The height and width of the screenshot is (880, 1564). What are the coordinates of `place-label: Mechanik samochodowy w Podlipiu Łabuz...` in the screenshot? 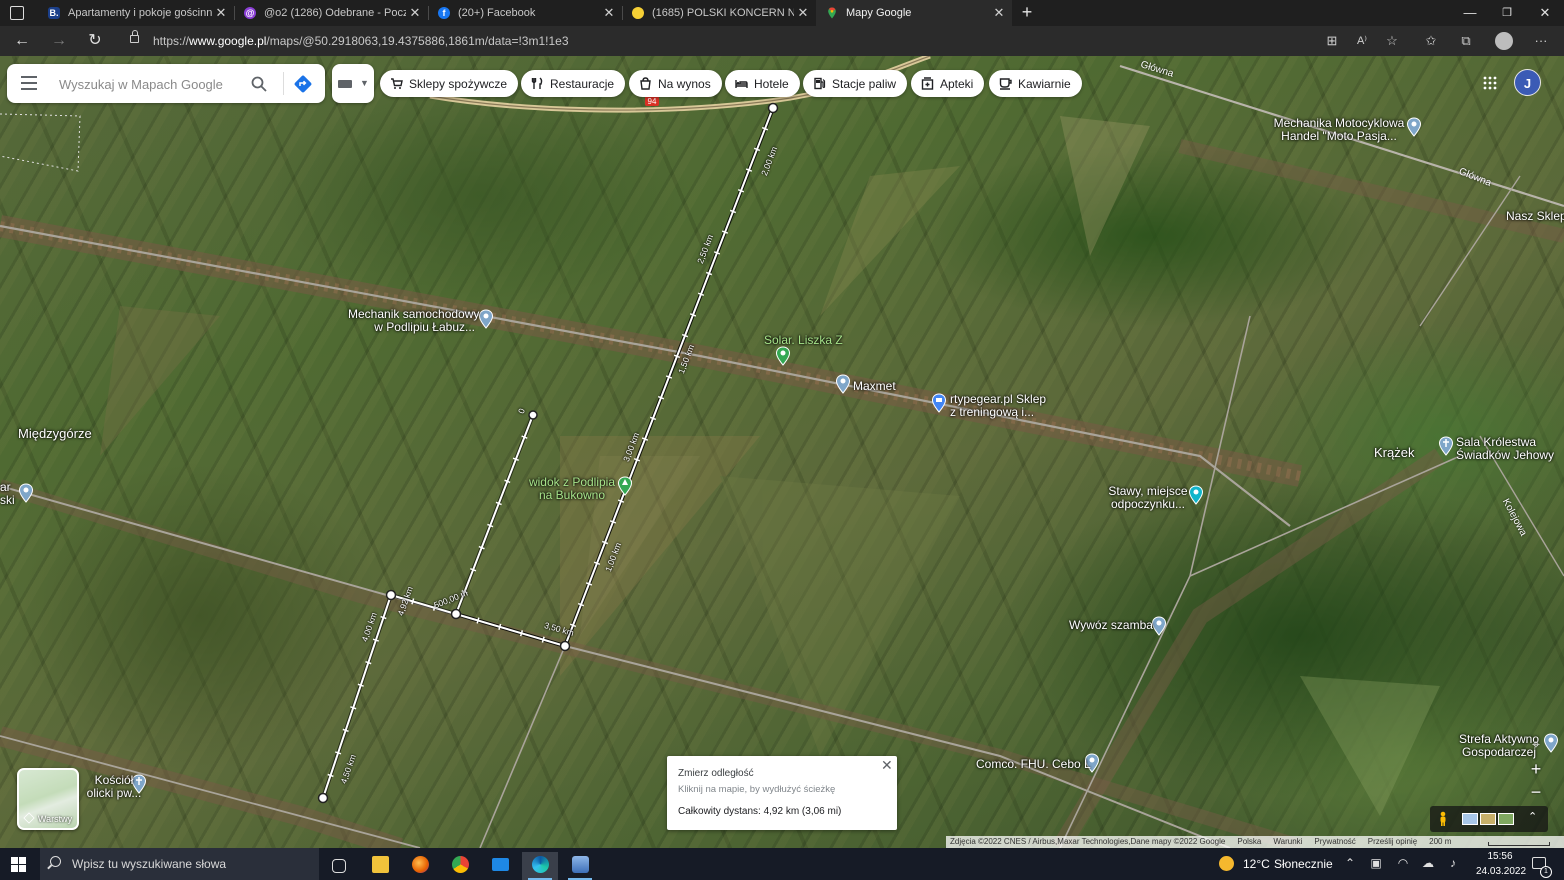 It's located at (413, 321).